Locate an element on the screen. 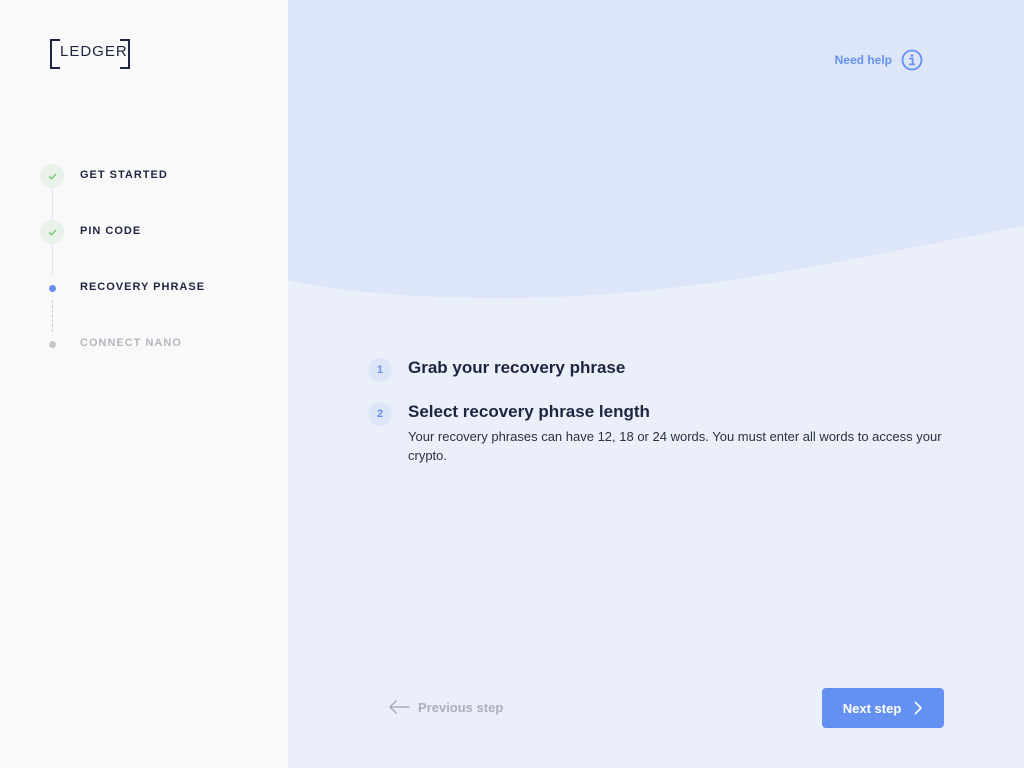 This screenshot has height=768, width=1024. arrow-left-icon is located at coordinates (399, 707).